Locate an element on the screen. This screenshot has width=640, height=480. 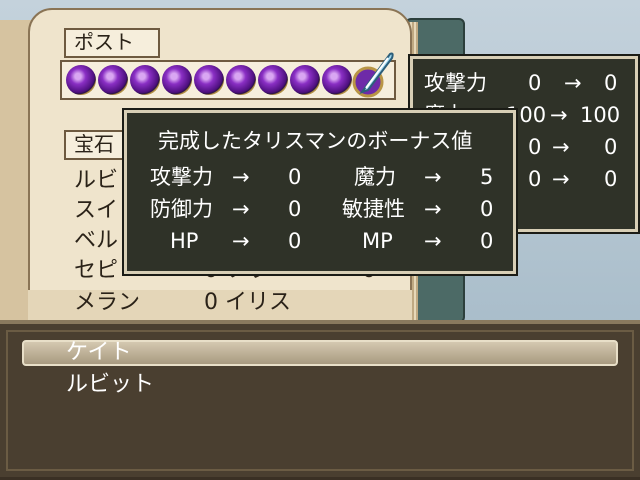
character-option: ルビット is located at coordinates (110, 385).